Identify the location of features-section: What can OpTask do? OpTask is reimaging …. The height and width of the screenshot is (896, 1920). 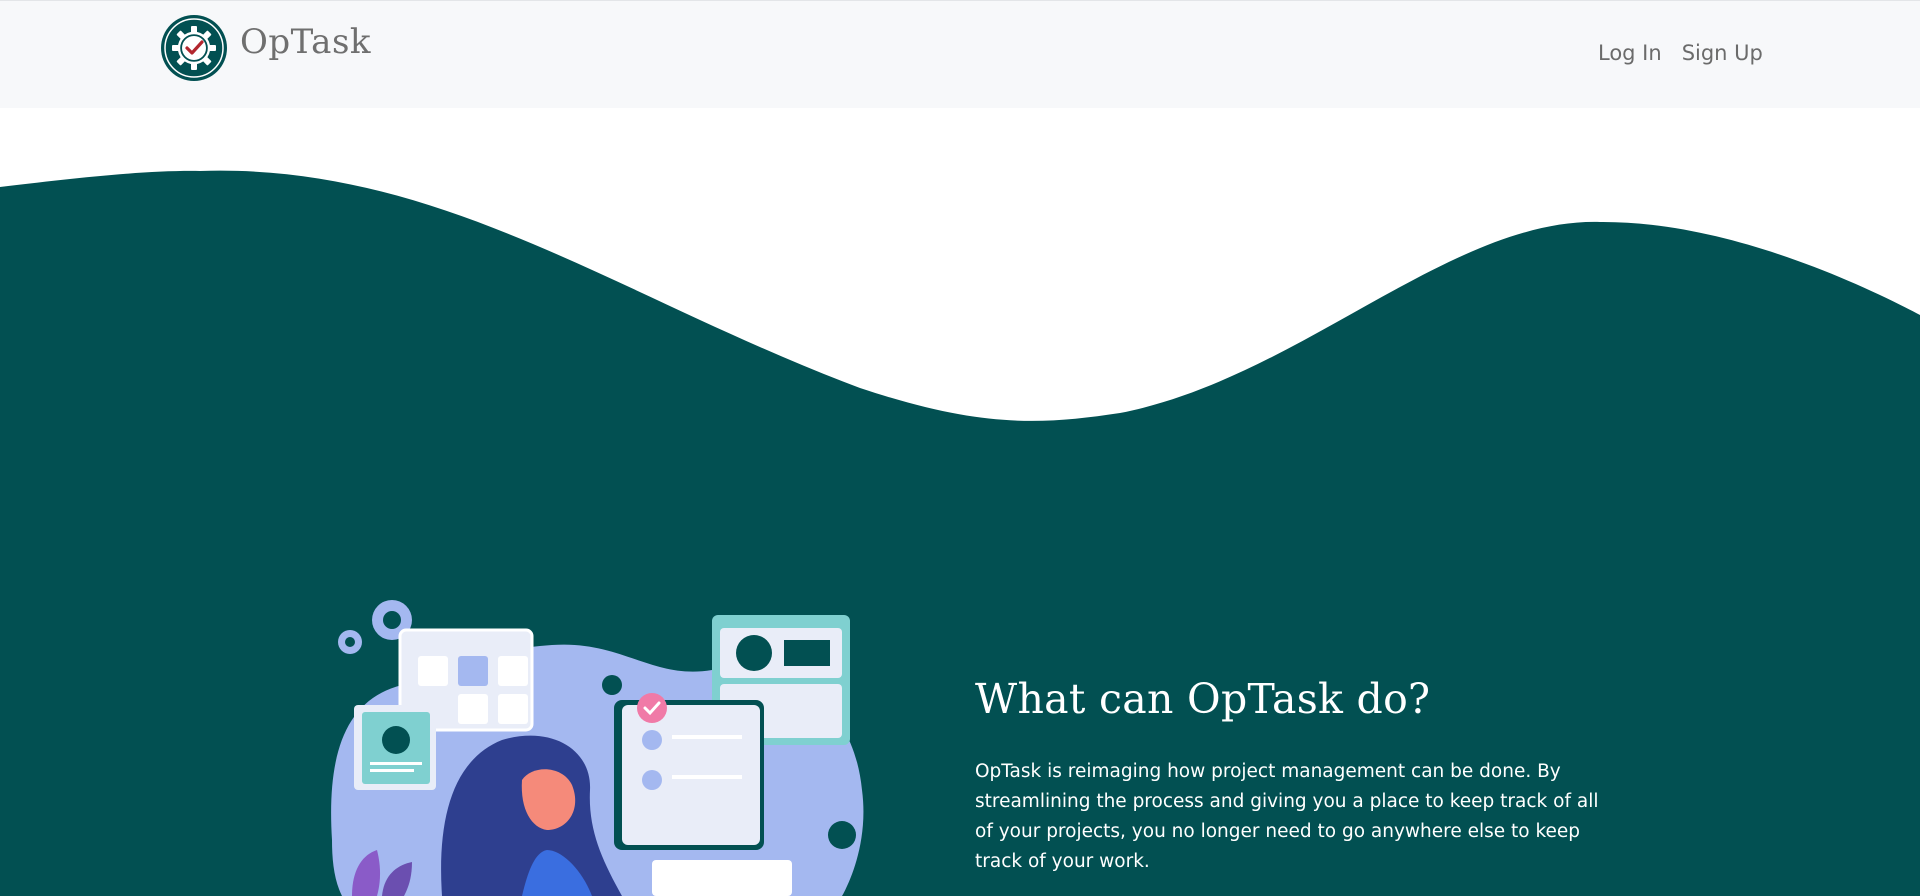
(1295, 776).